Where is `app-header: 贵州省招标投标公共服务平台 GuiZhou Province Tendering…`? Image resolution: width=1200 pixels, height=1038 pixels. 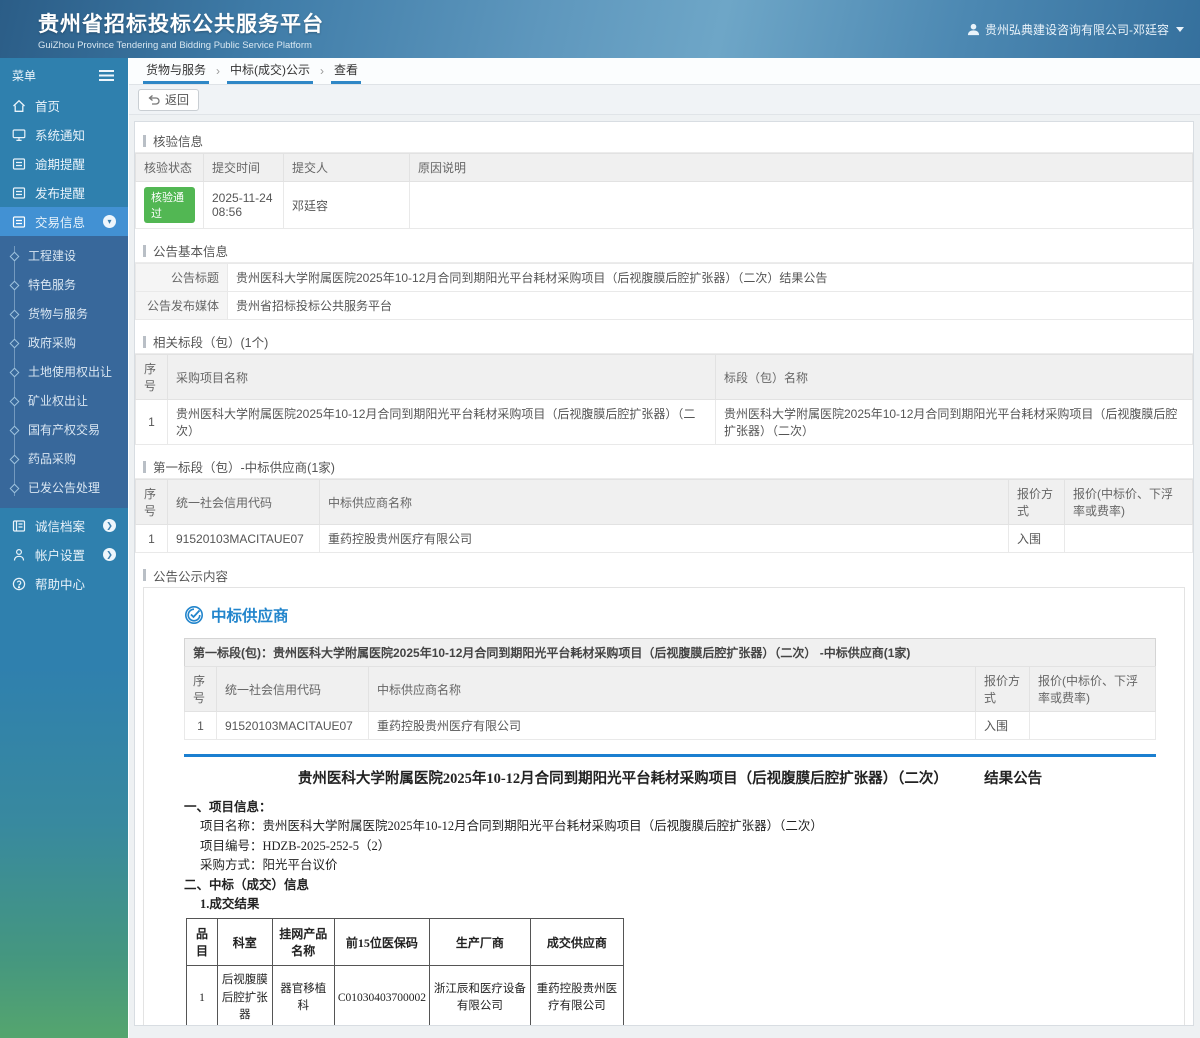
app-header: 贵州省招标投标公共服务平台 GuiZhou Province Tendering… is located at coordinates (600, 29).